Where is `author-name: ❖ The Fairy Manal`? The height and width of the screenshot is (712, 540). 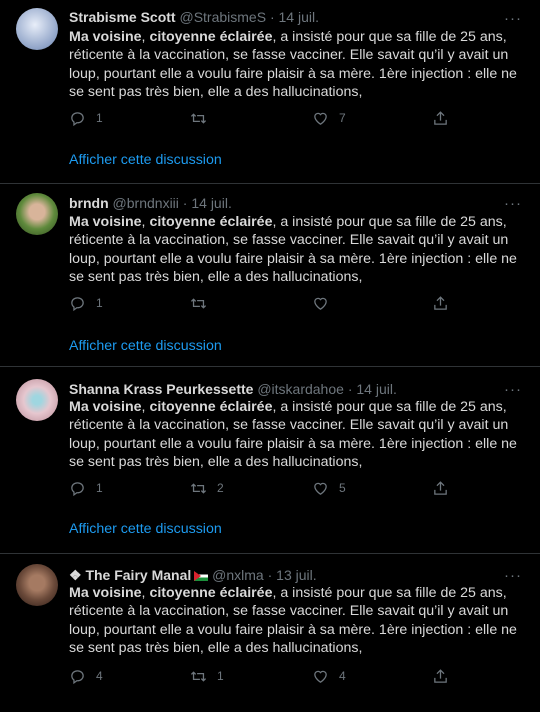
author-name: ❖ The Fairy Manal is located at coordinates (130, 575).